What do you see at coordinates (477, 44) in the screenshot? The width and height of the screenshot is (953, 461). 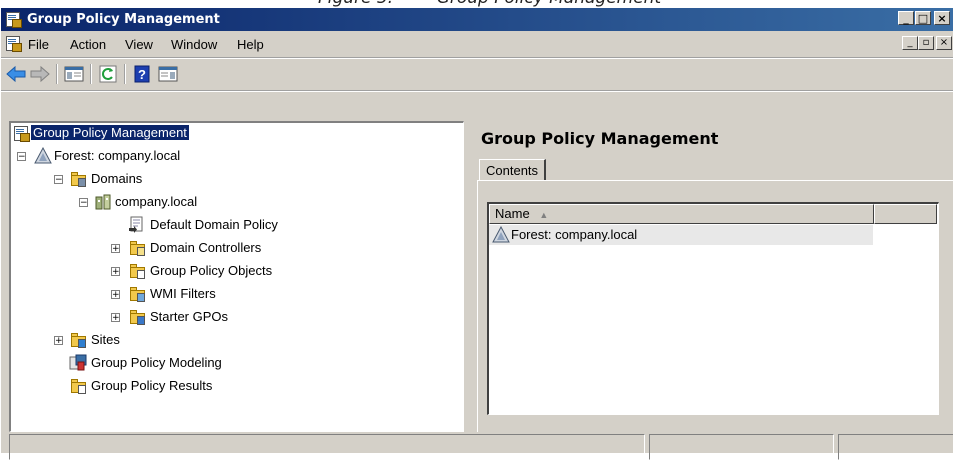 I see `menu-bar: File Action View Window Help _ ▫ ×` at bounding box center [477, 44].